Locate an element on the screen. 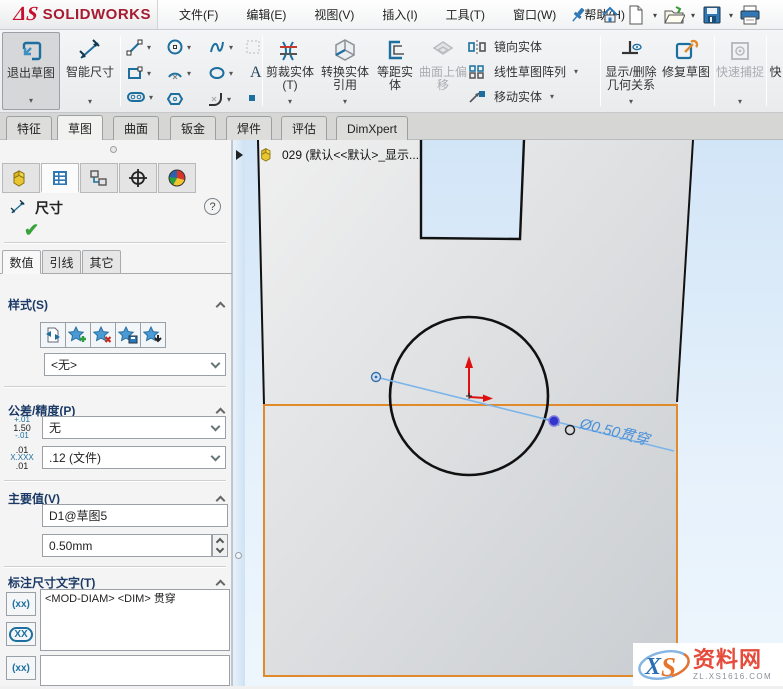 The width and height of the screenshot is (783, 689). quick-snaps-button: 快速捕捉 ▾ is located at coordinates (740, 71).